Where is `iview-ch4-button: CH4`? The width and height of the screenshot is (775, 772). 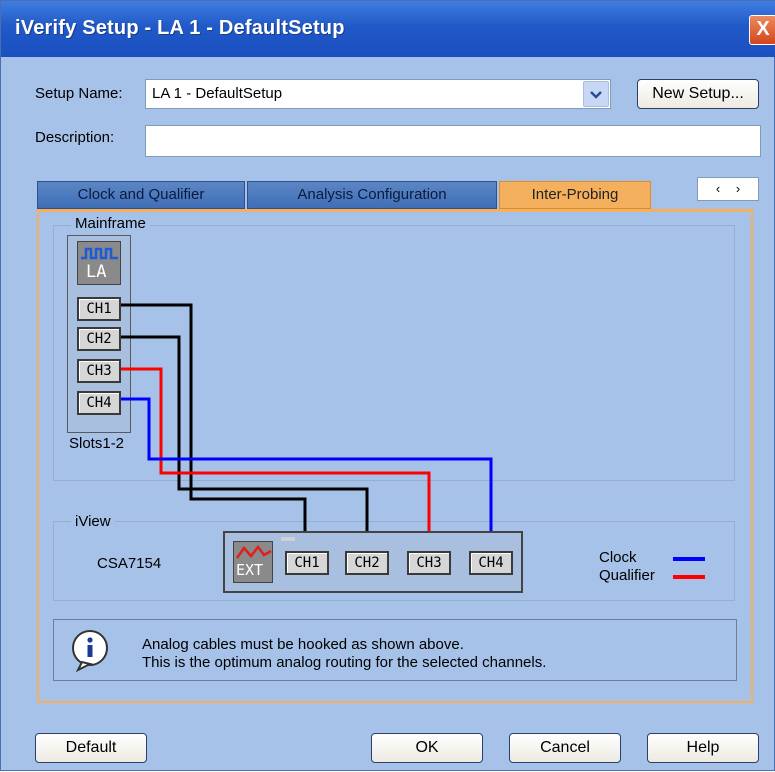
iview-ch4-button: CH4 is located at coordinates (491, 563).